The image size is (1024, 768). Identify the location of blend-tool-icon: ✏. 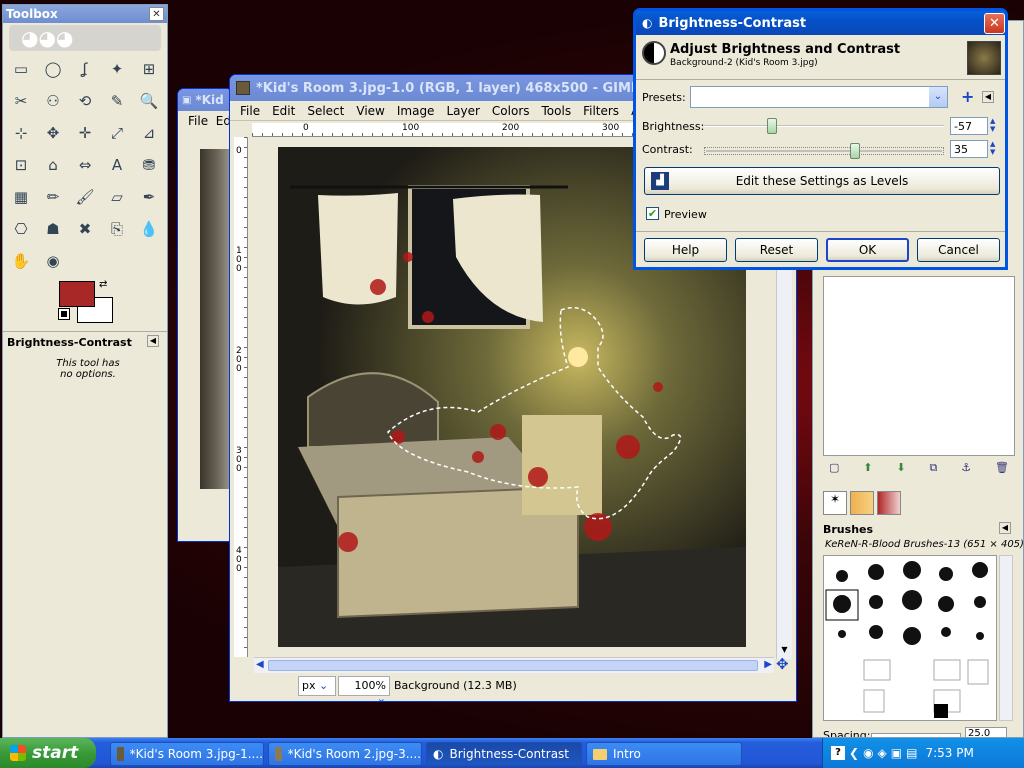
(53, 197).